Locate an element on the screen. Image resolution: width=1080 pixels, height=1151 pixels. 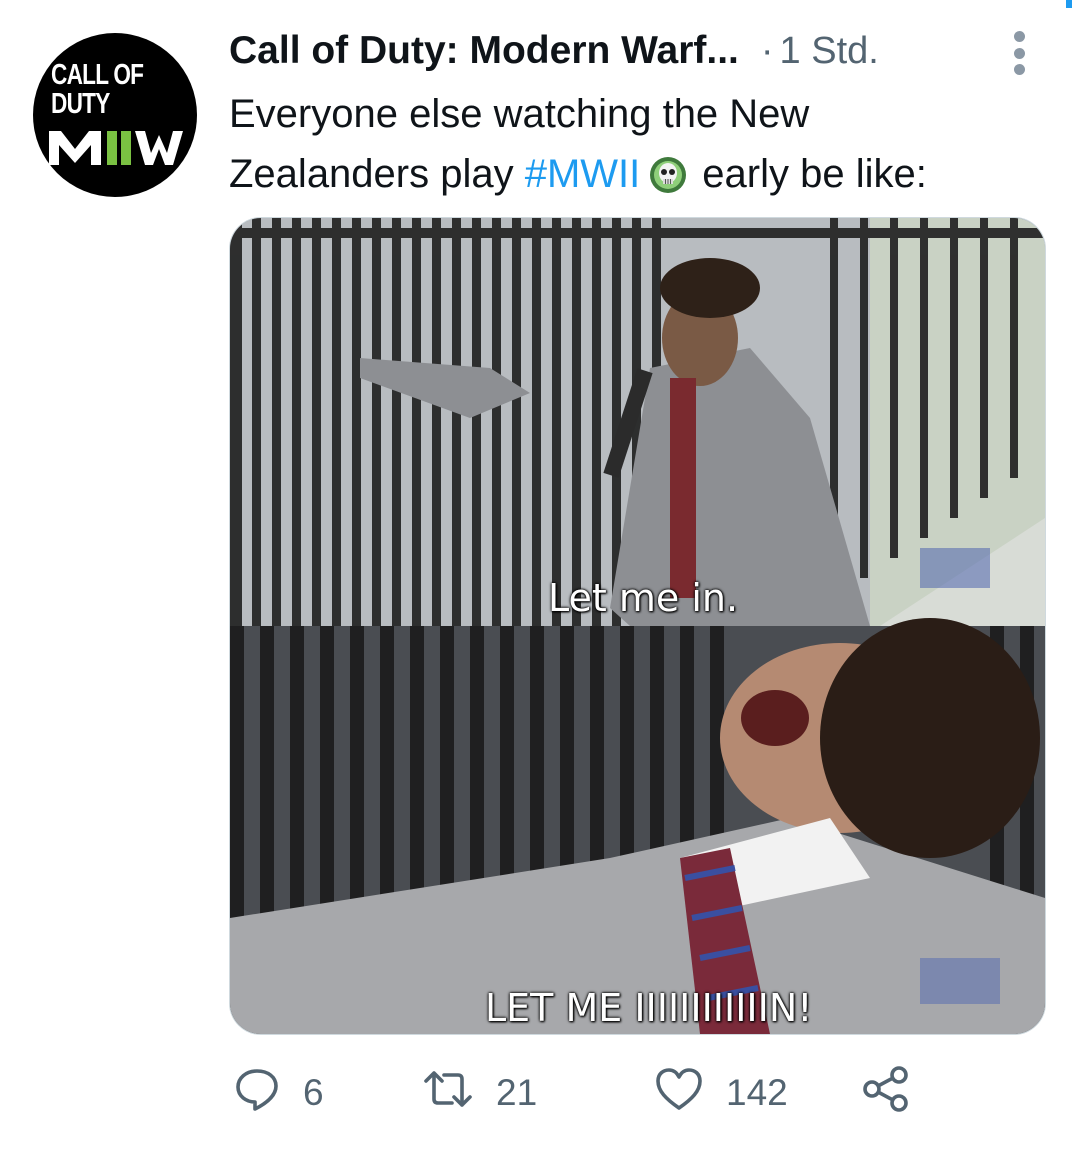
tweet-header: Call of Duty: Modern Warf... · 1 Std. is located at coordinates (634, 51).